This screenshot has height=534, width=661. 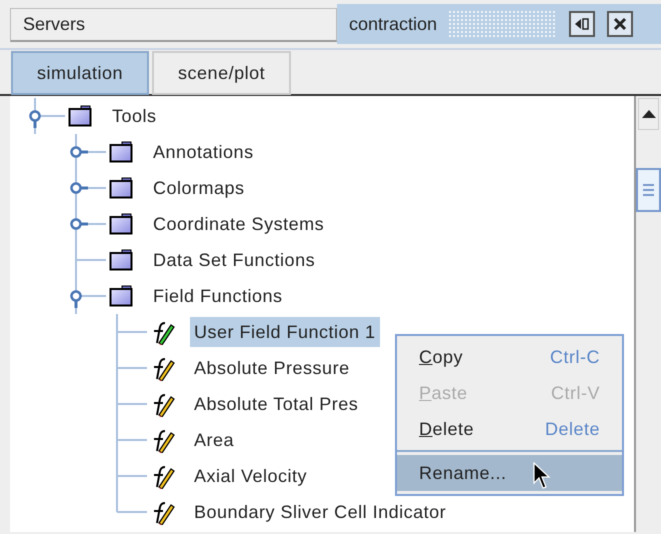 I want to click on tree-item: Coordinate Systems, so click(x=238, y=224).